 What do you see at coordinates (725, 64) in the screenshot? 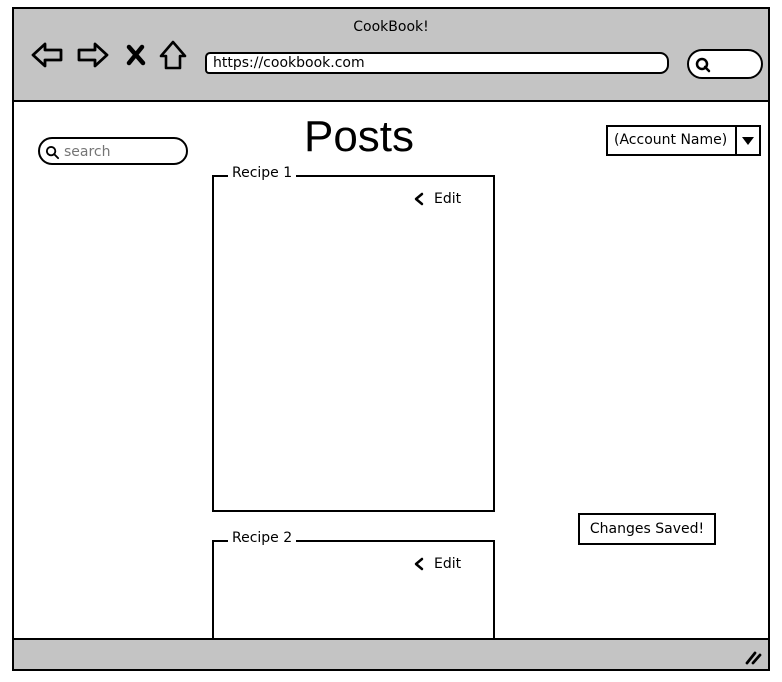
I see `browser-search-button` at bounding box center [725, 64].